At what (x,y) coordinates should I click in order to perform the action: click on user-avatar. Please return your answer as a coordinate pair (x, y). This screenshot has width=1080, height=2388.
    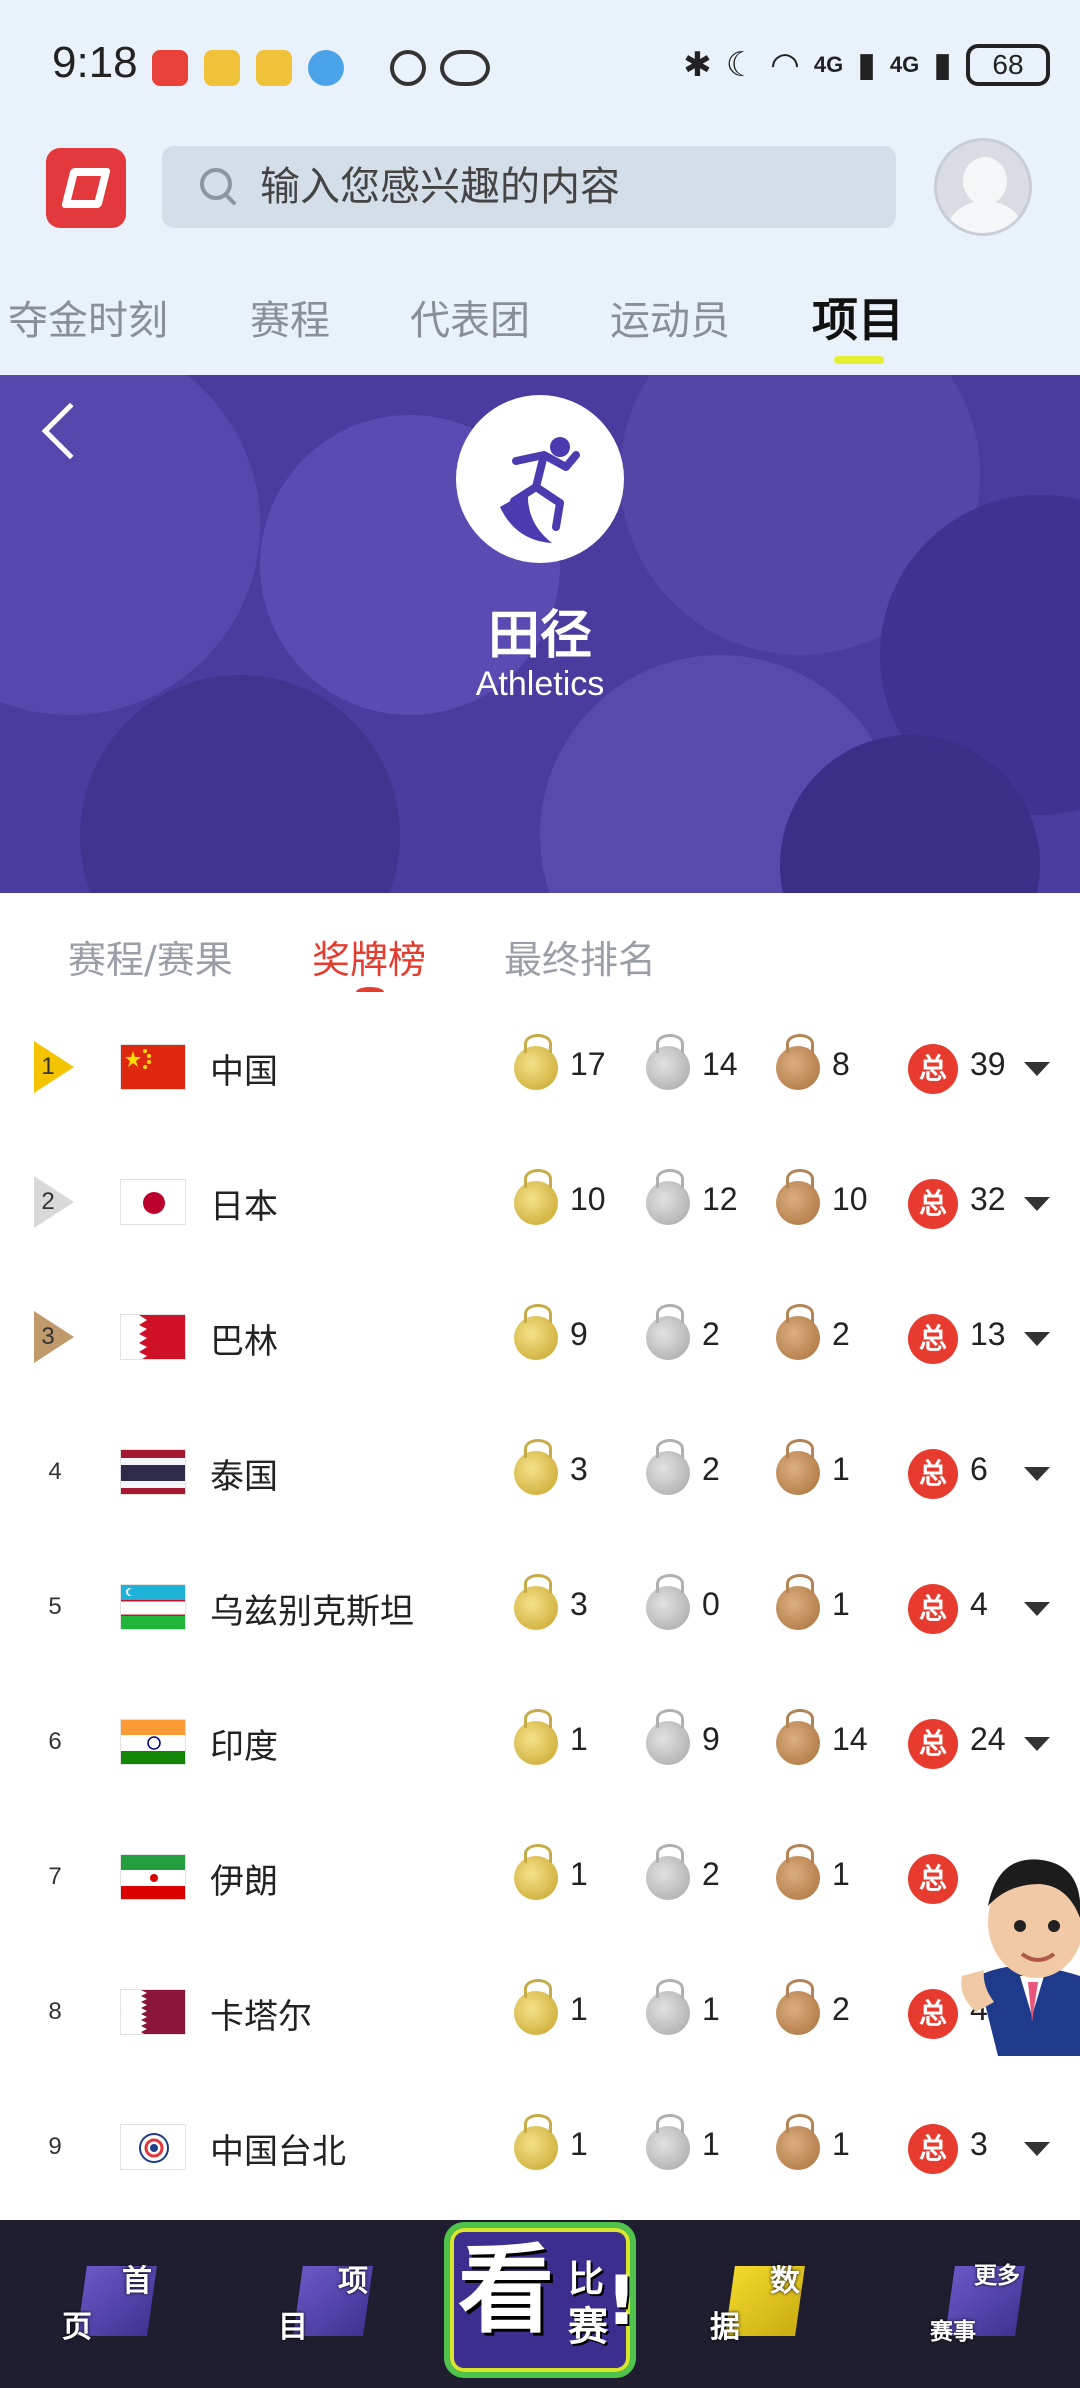
    Looking at the image, I should click on (983, 187).